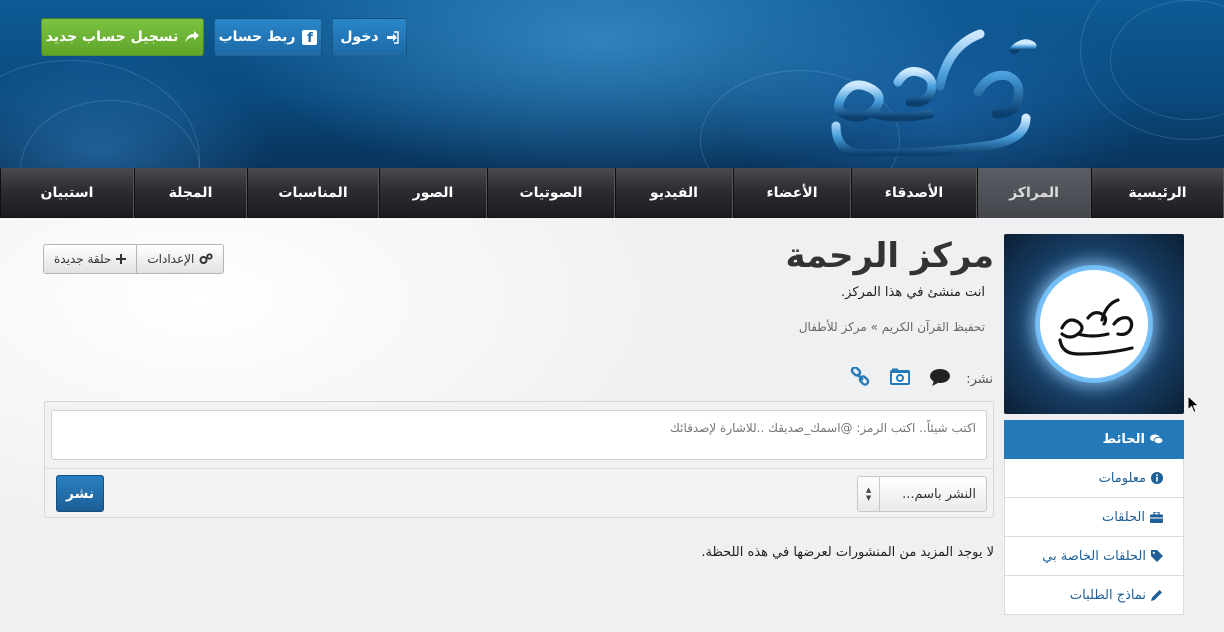  Describe the element at coordinates (519, 468) in the screenshot. I see `composer-divider` at that location.